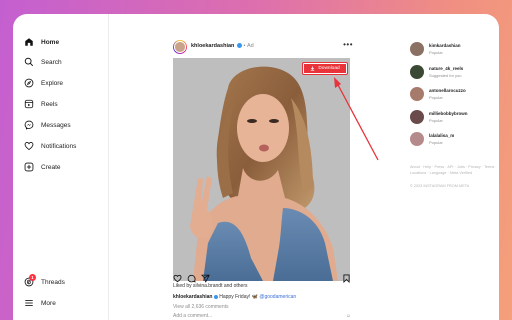 The height and width of the screenshot is (320, 512). Describe the element at coordinates (52, 83) in the screenshot. I see `sidebar-item-label: Explore` at that location.